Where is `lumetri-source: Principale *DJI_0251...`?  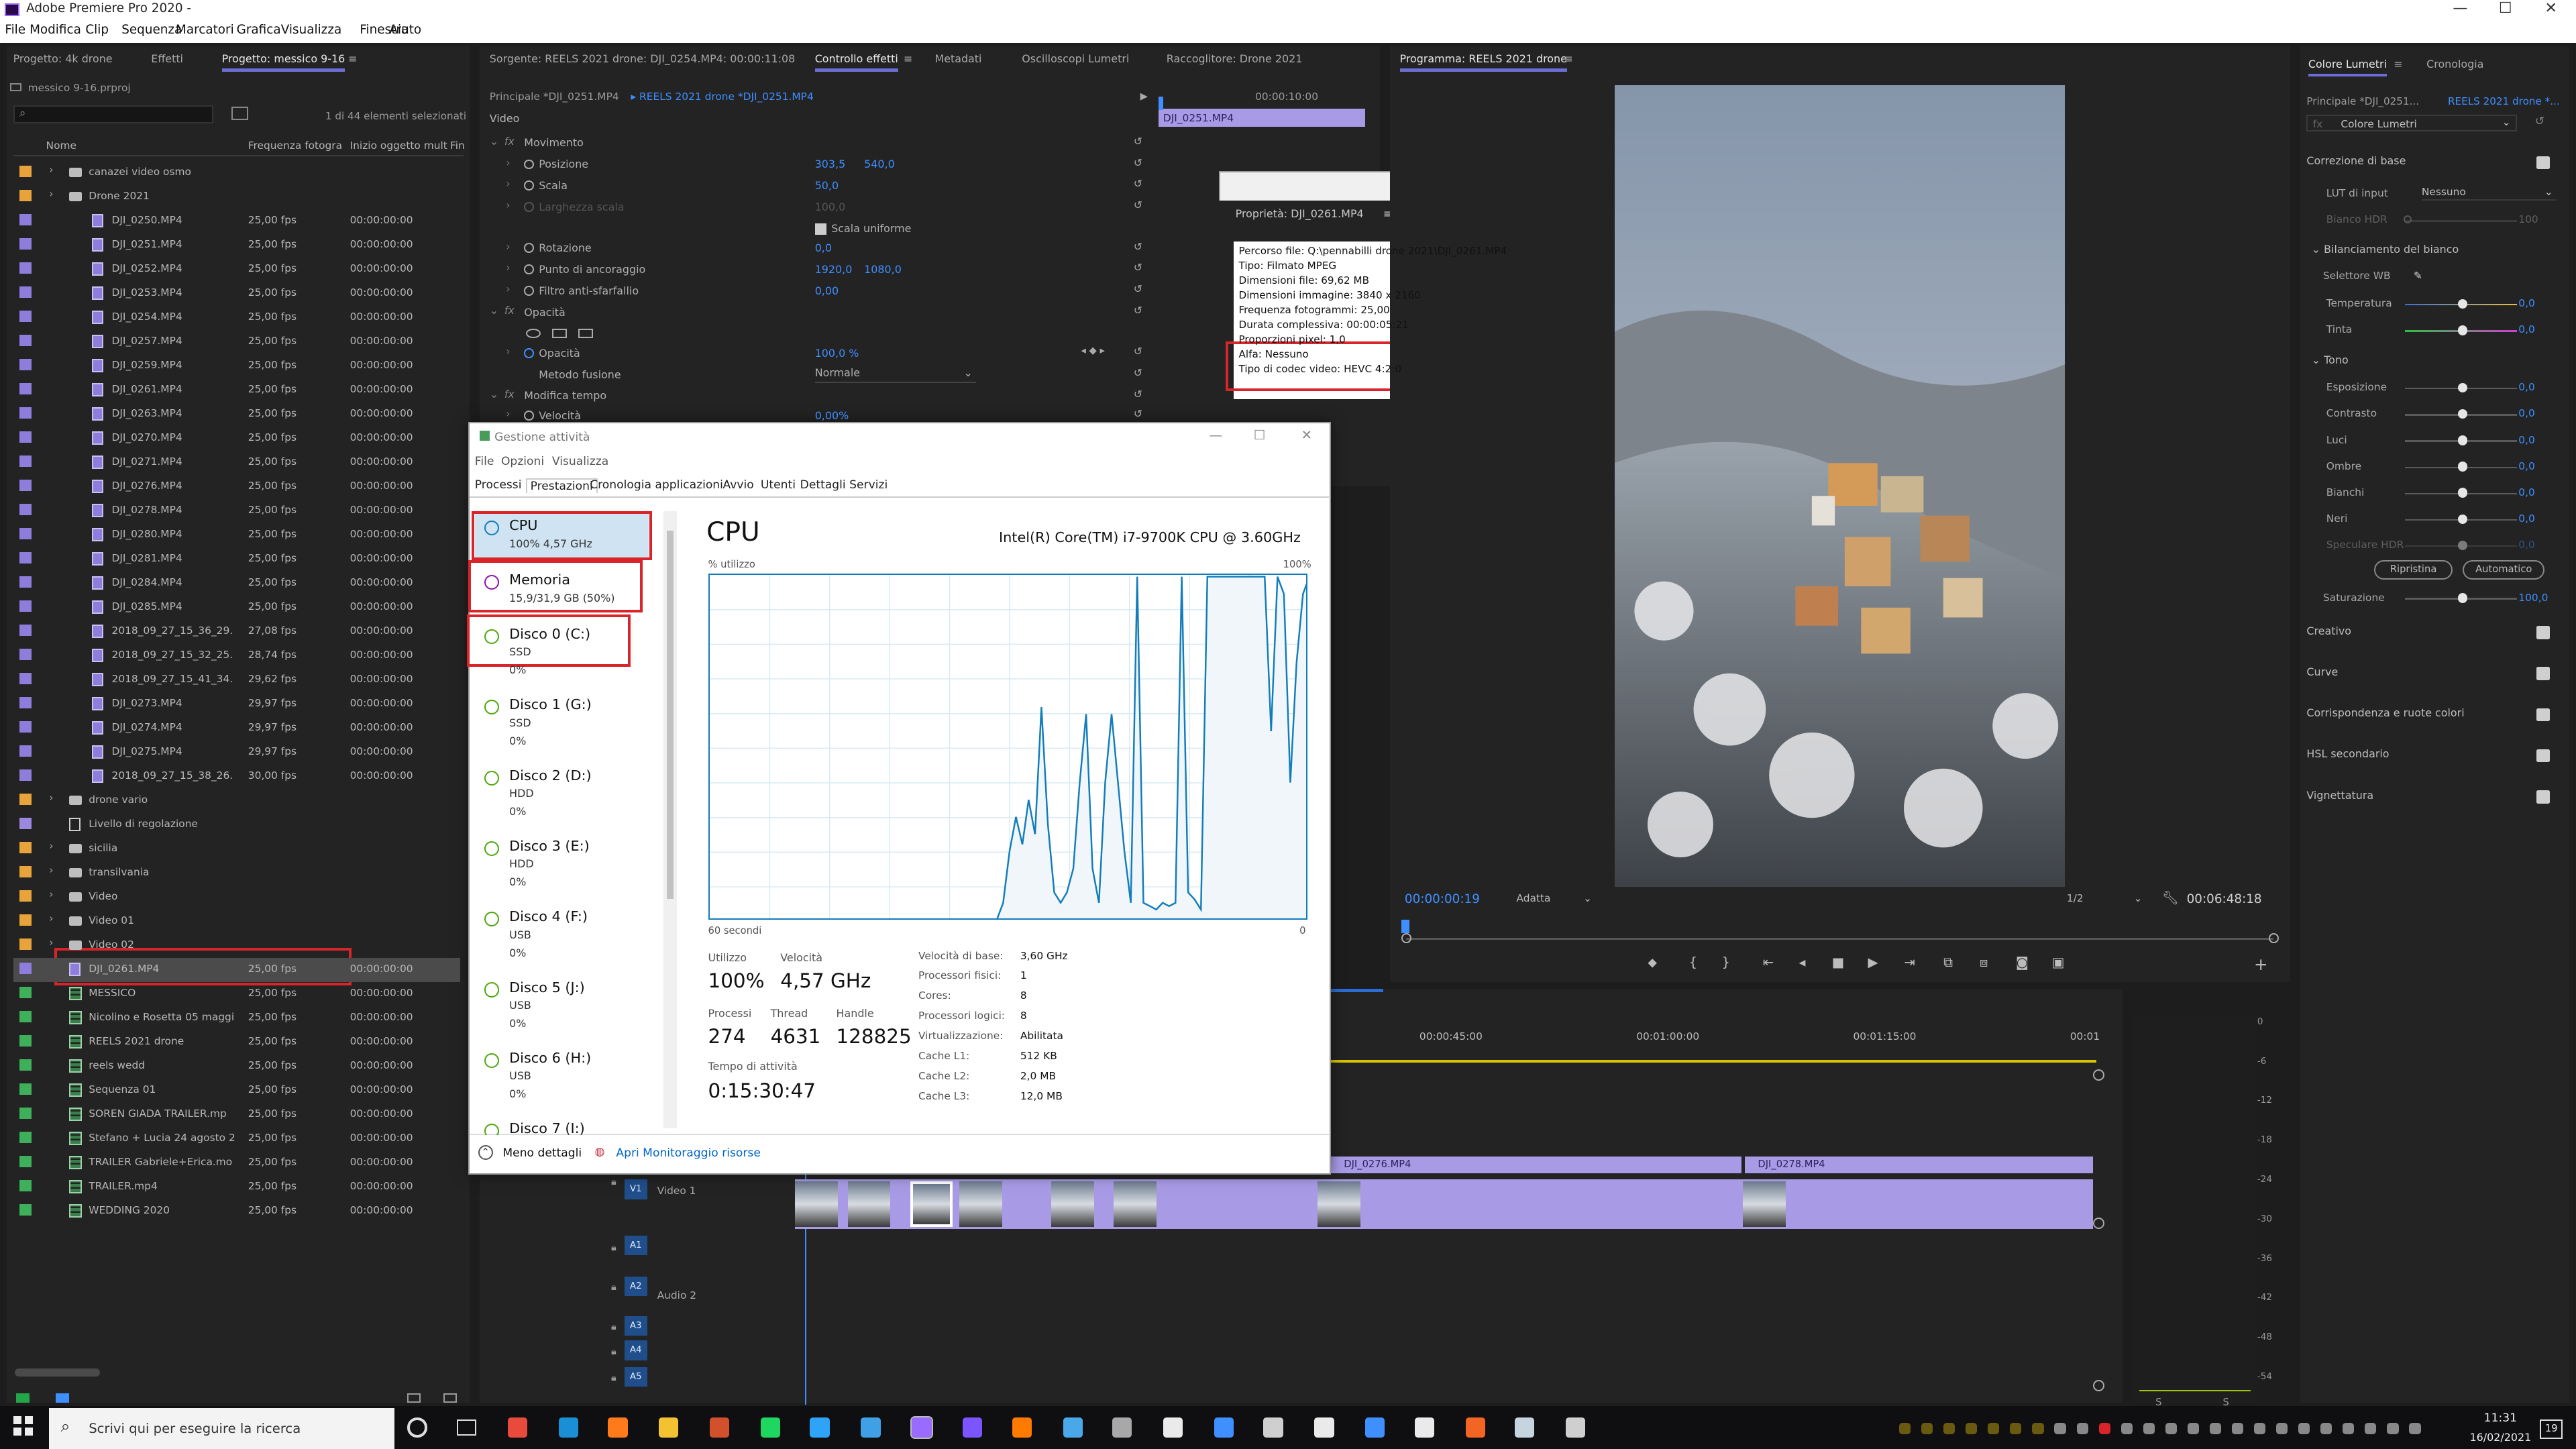 lumetri-source: Principale *DJI_0251... is located at coordinates (2362, 101).